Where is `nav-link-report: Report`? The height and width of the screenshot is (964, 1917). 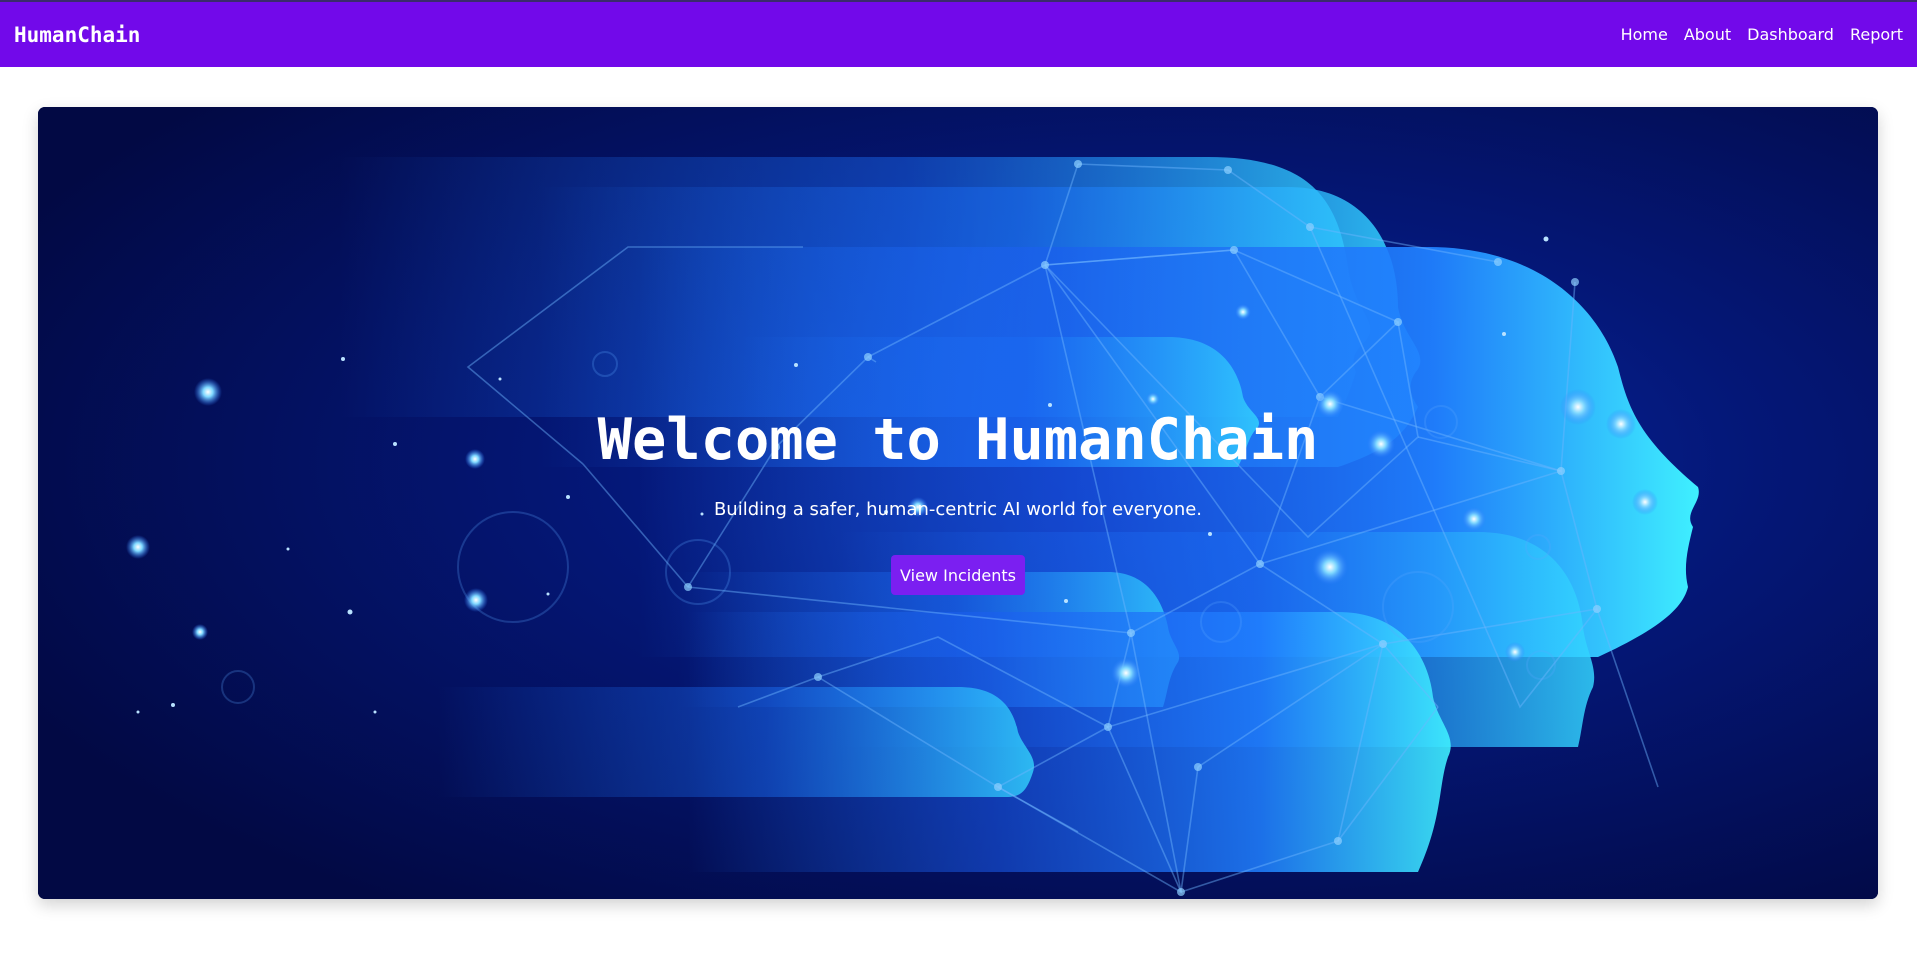 nav-link-report: Report is located at coordinates (1876, 34).